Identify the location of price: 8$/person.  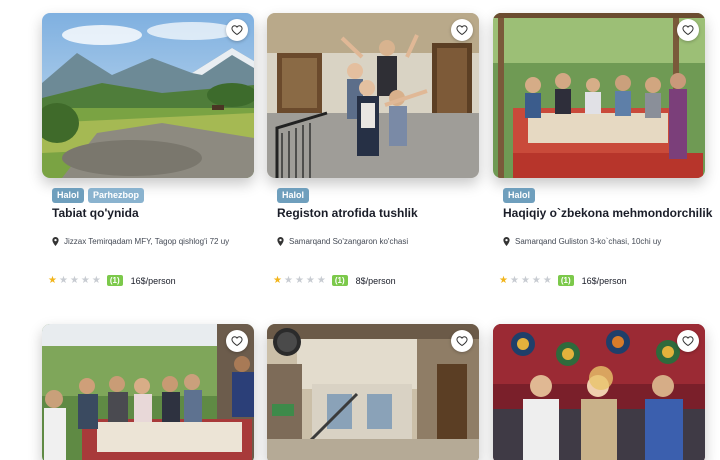
(375, 280).